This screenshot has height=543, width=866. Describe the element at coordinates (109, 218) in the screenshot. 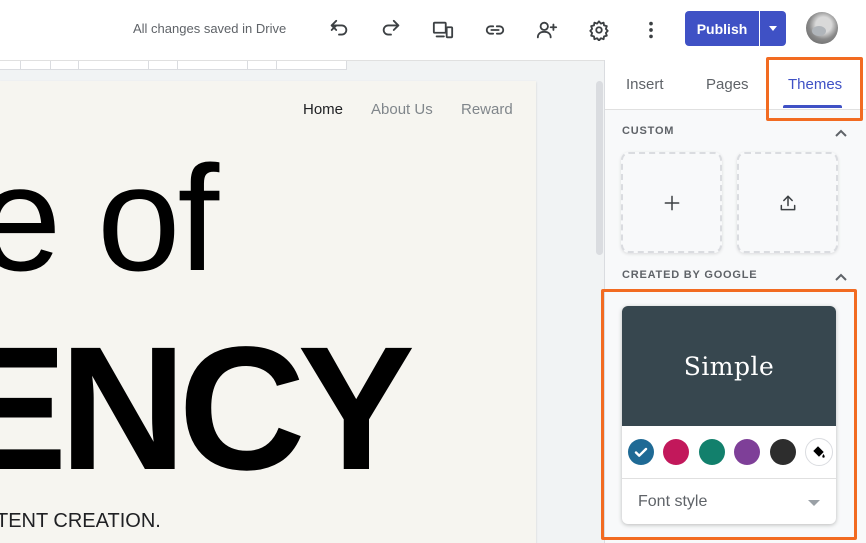

I see `hero-heading-line1: e of` at that location.